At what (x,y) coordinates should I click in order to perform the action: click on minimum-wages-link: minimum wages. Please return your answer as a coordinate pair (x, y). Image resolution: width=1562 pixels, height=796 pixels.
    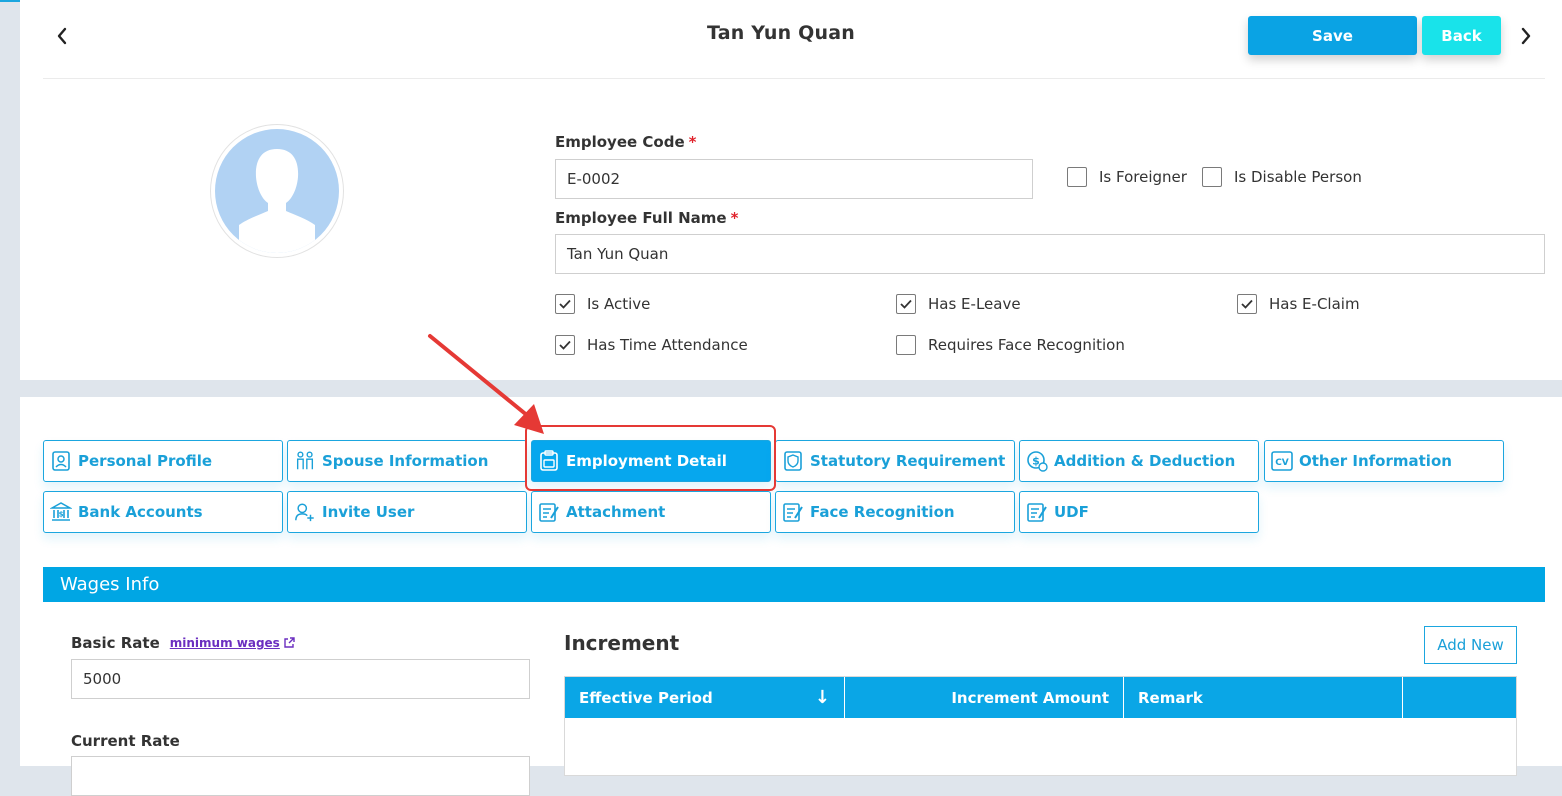
    Looking at the image, I should click on (232, 643).